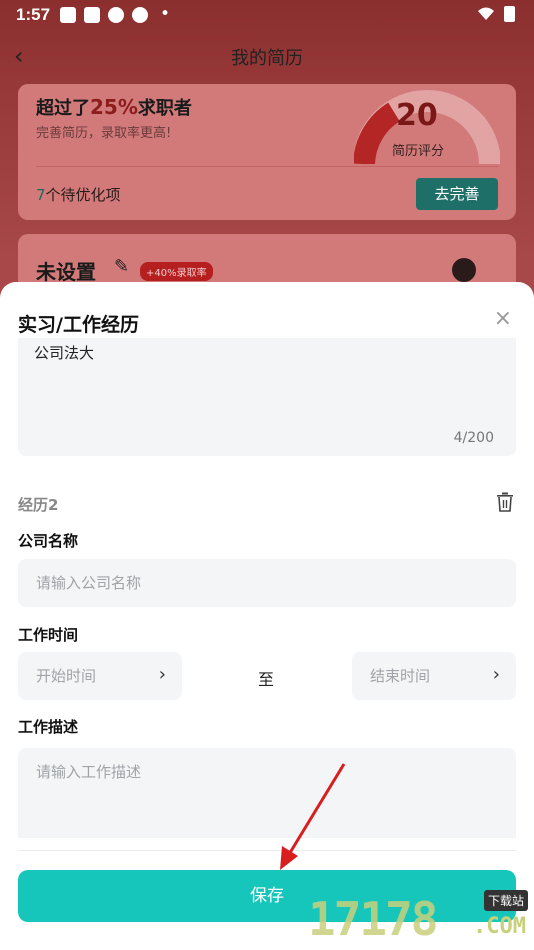 The height and width of the screenshot is (950, 534). I want to click on end-time-placeholder: 结束时间, so click(400, 676).